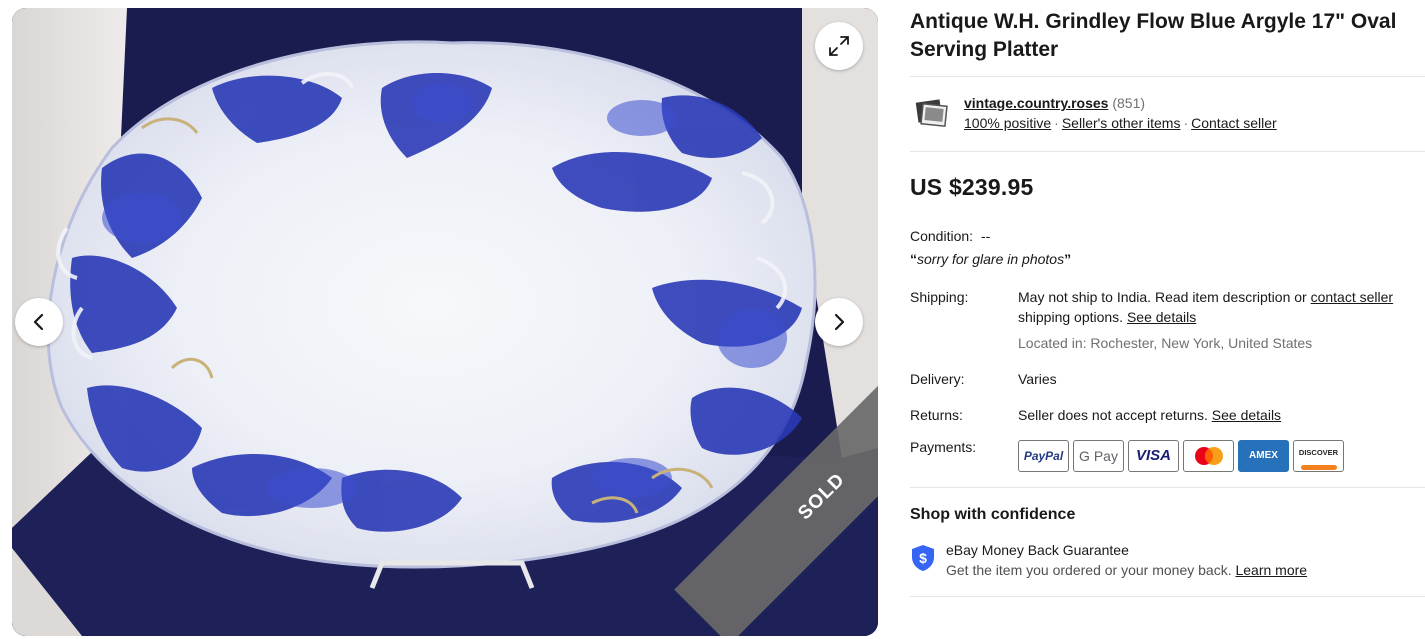 This screenshot has height=639, width=1425. I want to click on delivery-row: Delivery: Varies, so click(1167, 379).